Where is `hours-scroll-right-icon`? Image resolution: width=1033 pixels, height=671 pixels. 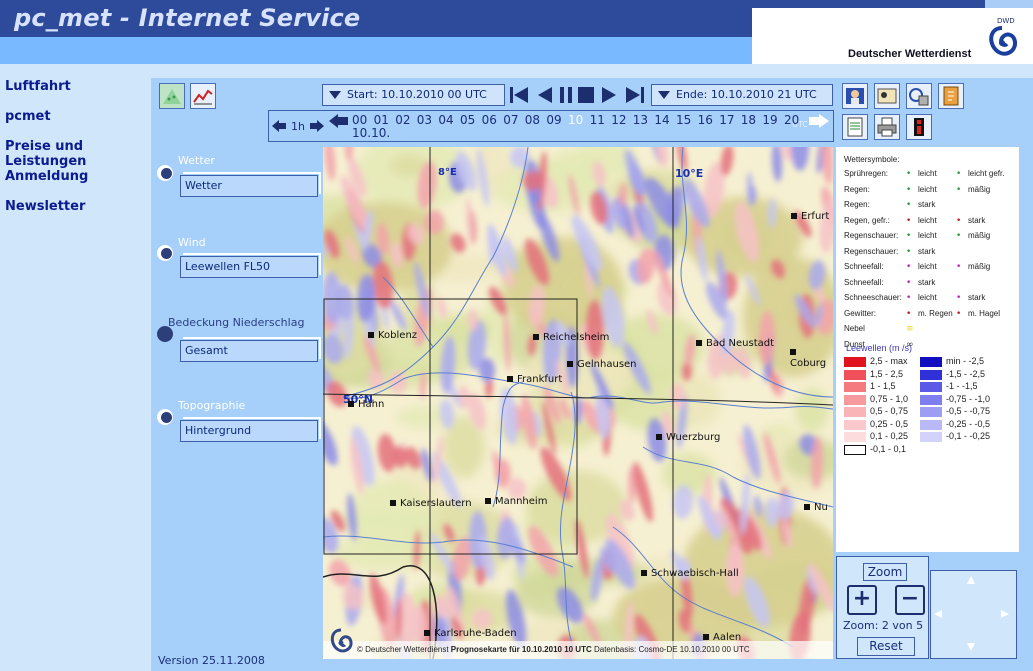
hours-scroll-right-icon is located at coordinates (819, 121).